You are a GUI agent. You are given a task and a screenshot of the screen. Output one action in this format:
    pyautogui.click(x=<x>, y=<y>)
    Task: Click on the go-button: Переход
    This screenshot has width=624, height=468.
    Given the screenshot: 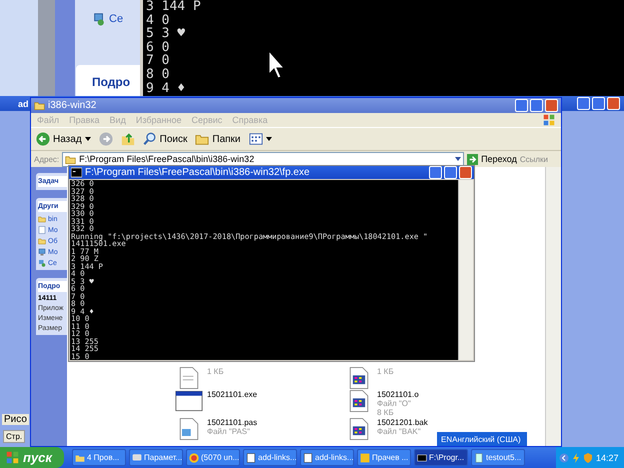 What is the action you would take?
    pyautogui.click(x=492, y=159)
    